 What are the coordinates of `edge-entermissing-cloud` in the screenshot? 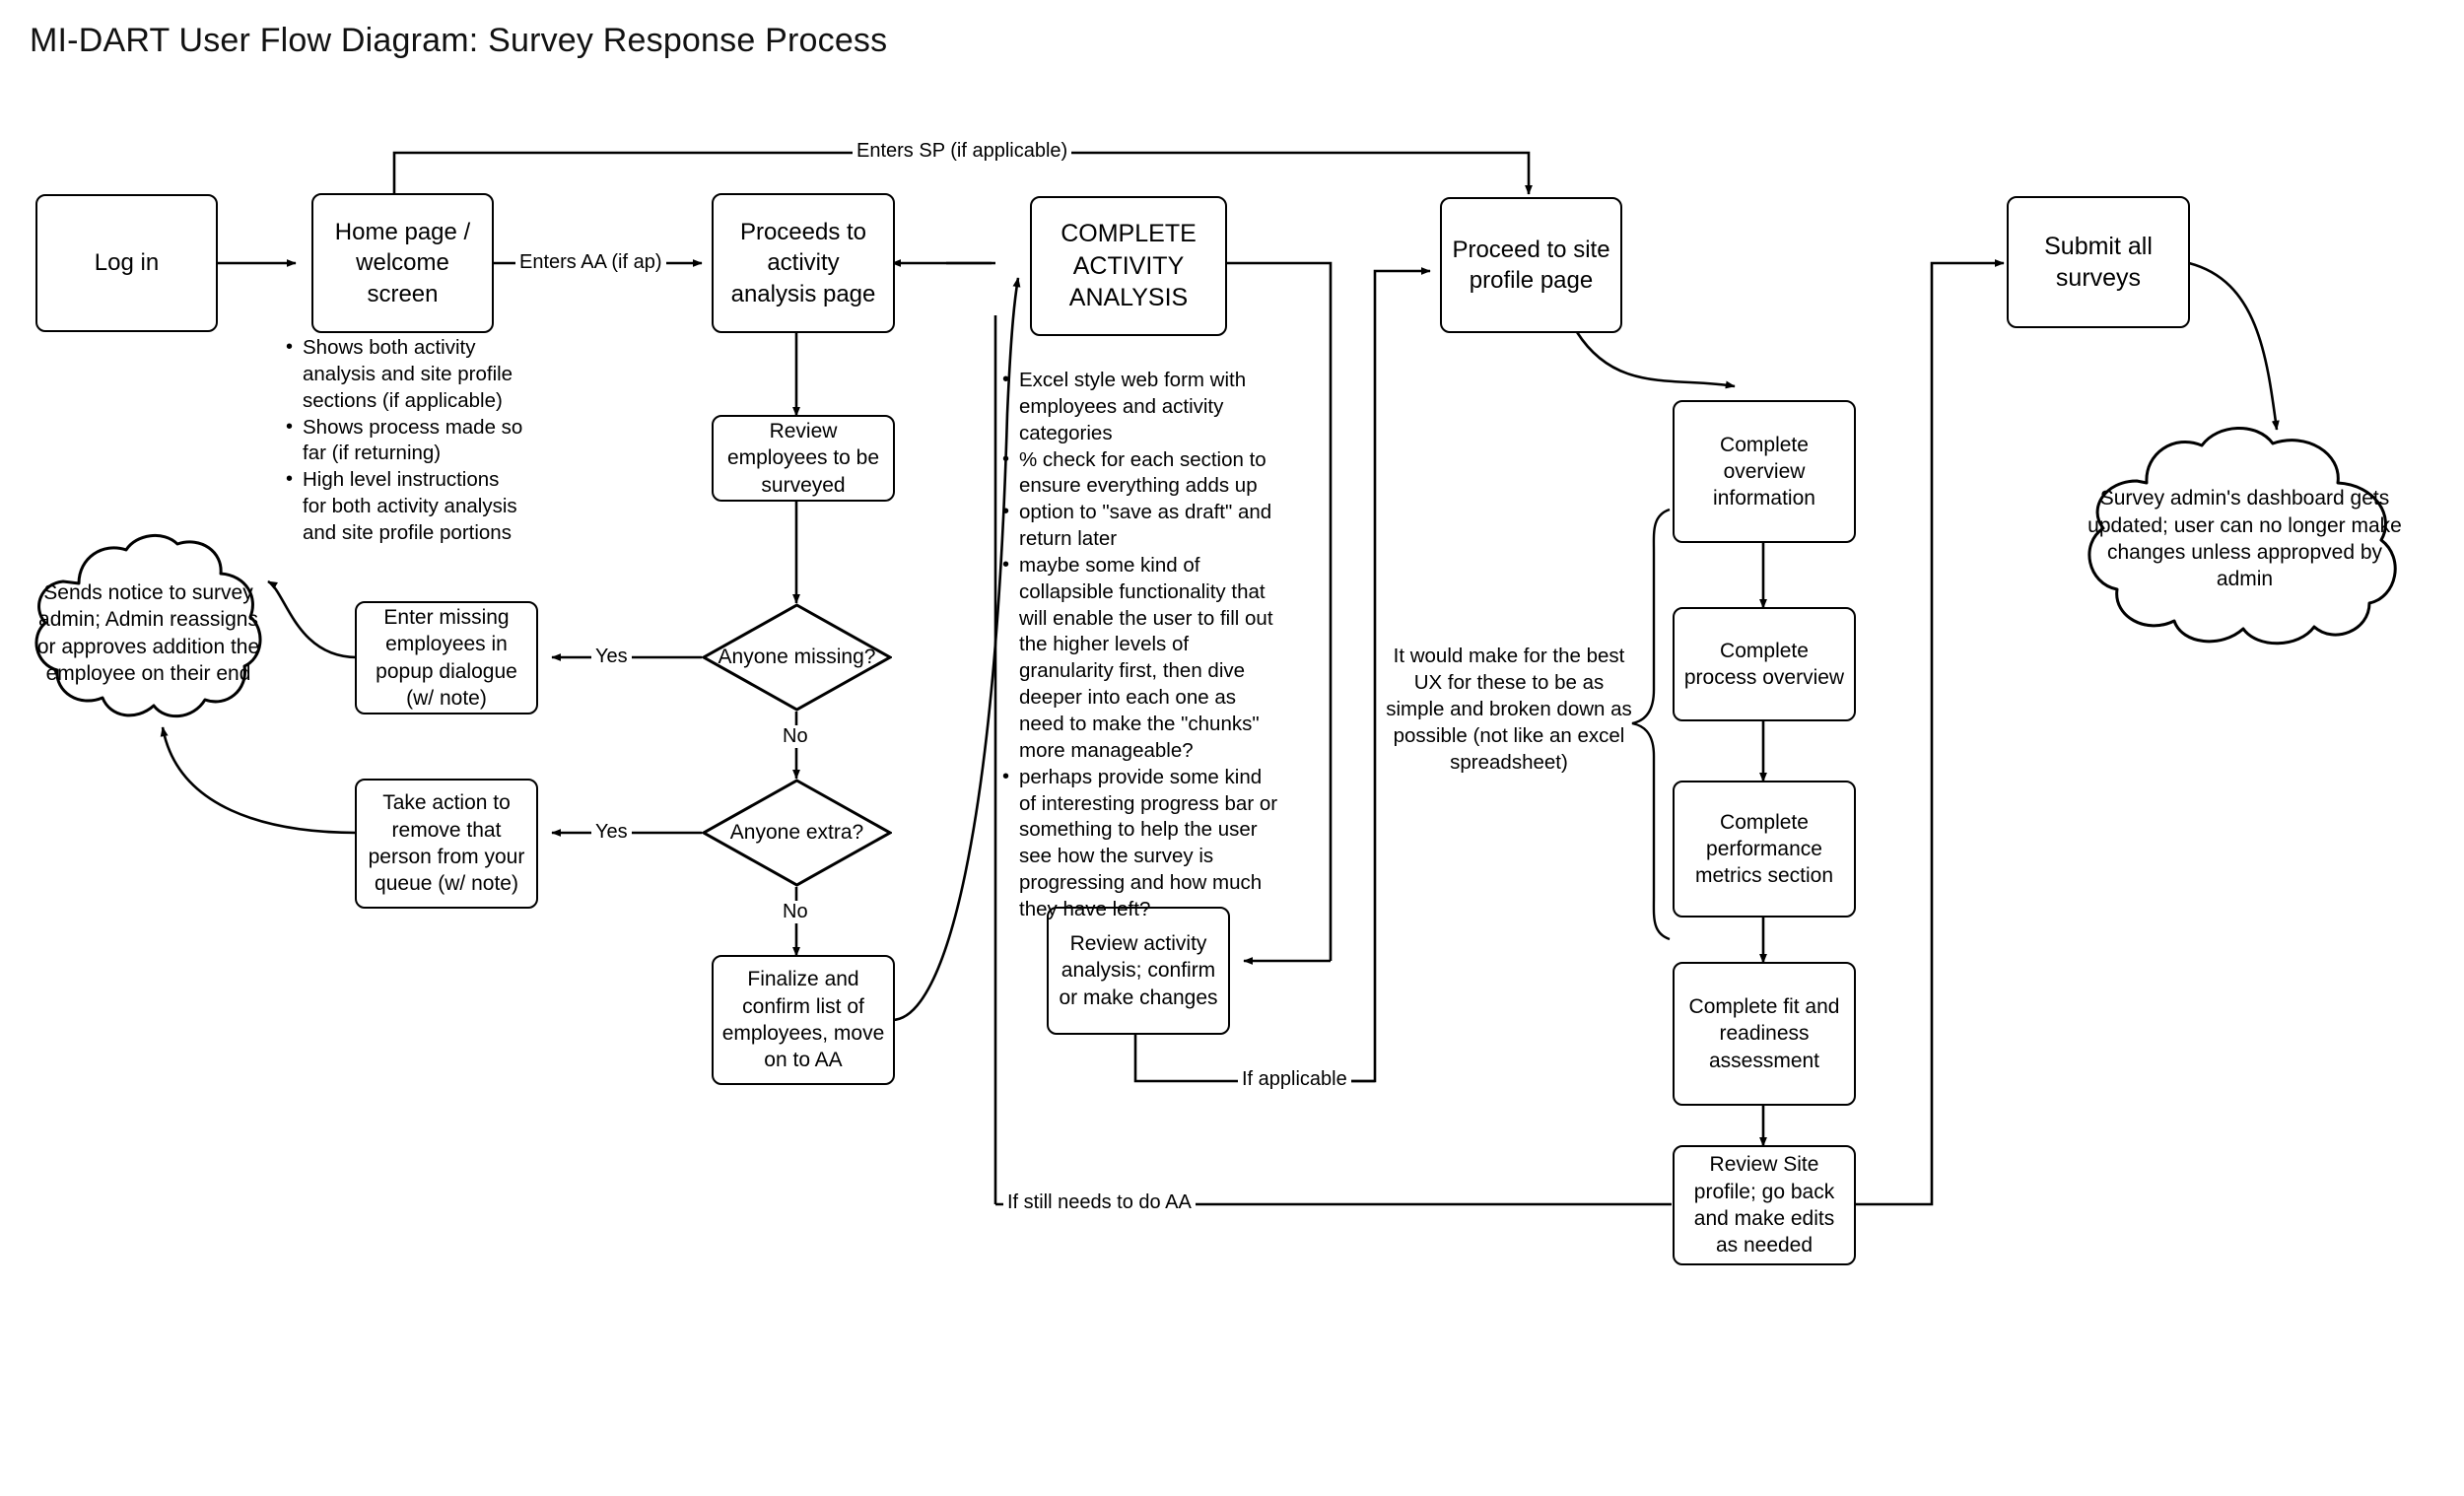 It's located at (312, 619).